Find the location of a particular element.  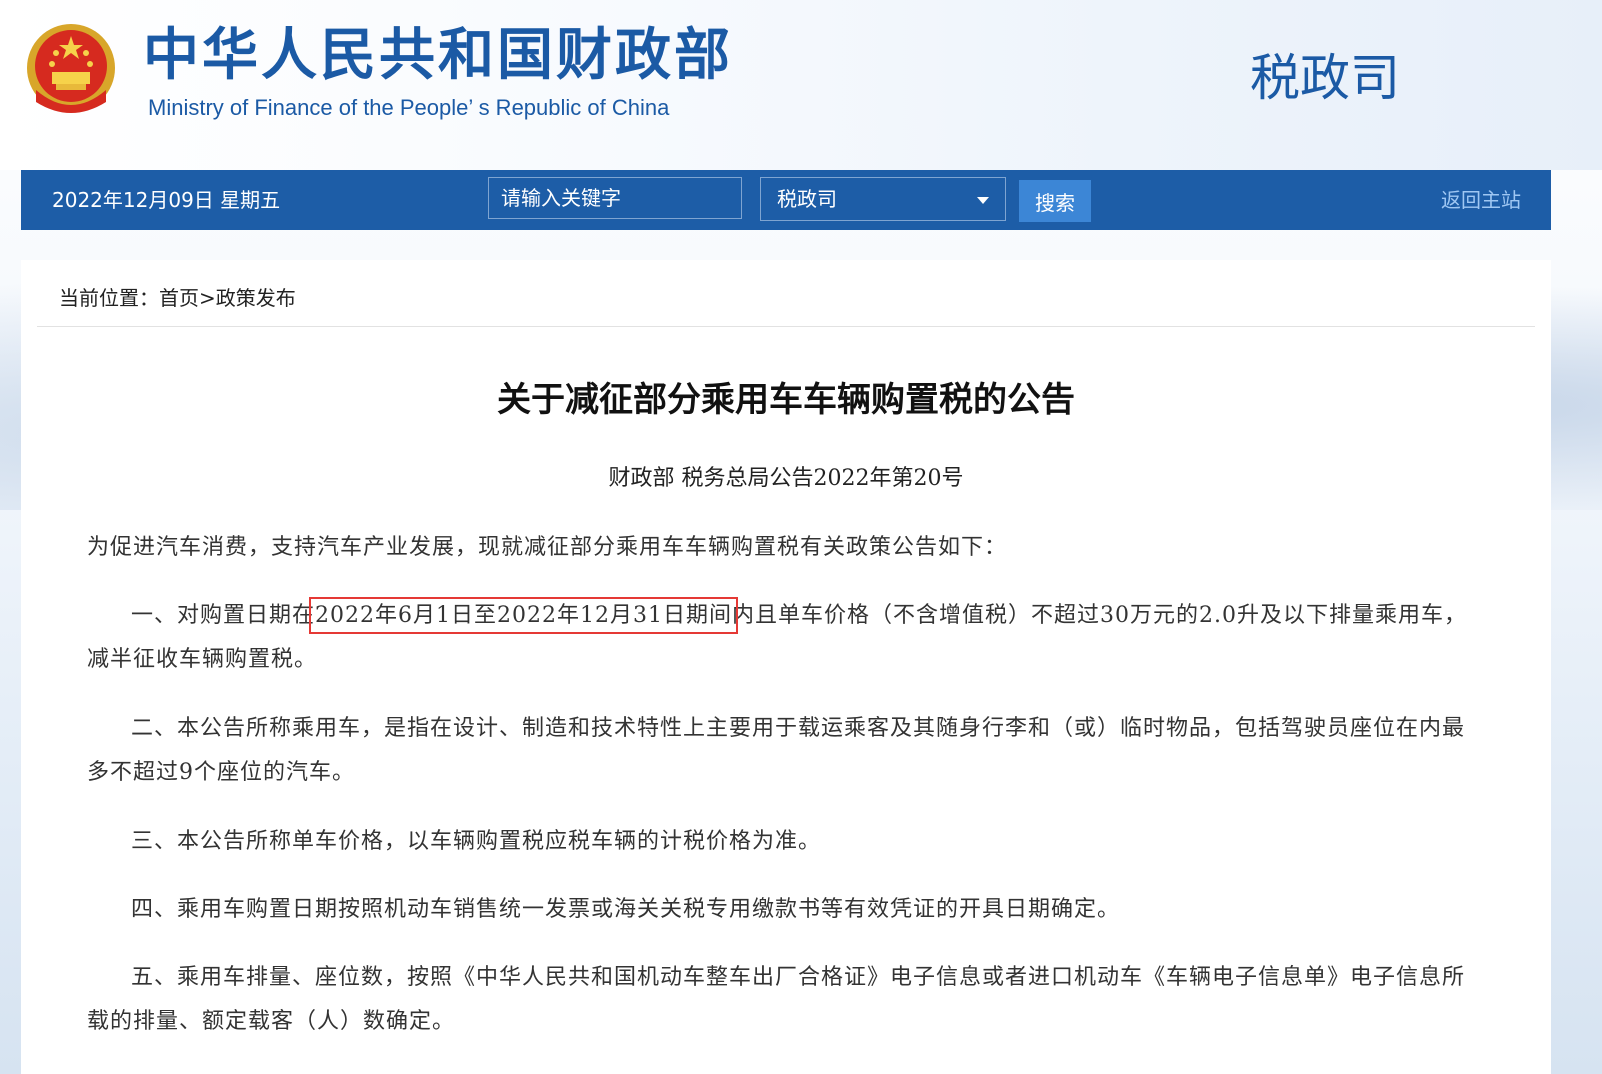

return-home-link: 返回主站 is located at coordinates (1481, 200).